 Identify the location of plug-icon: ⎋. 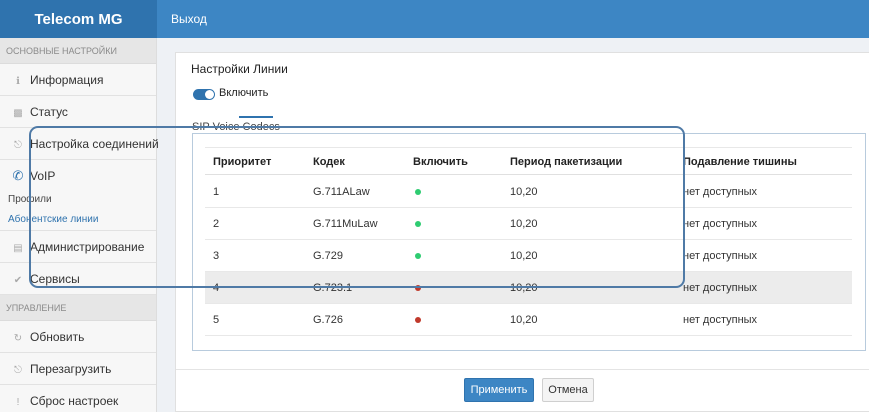
(18, 145).